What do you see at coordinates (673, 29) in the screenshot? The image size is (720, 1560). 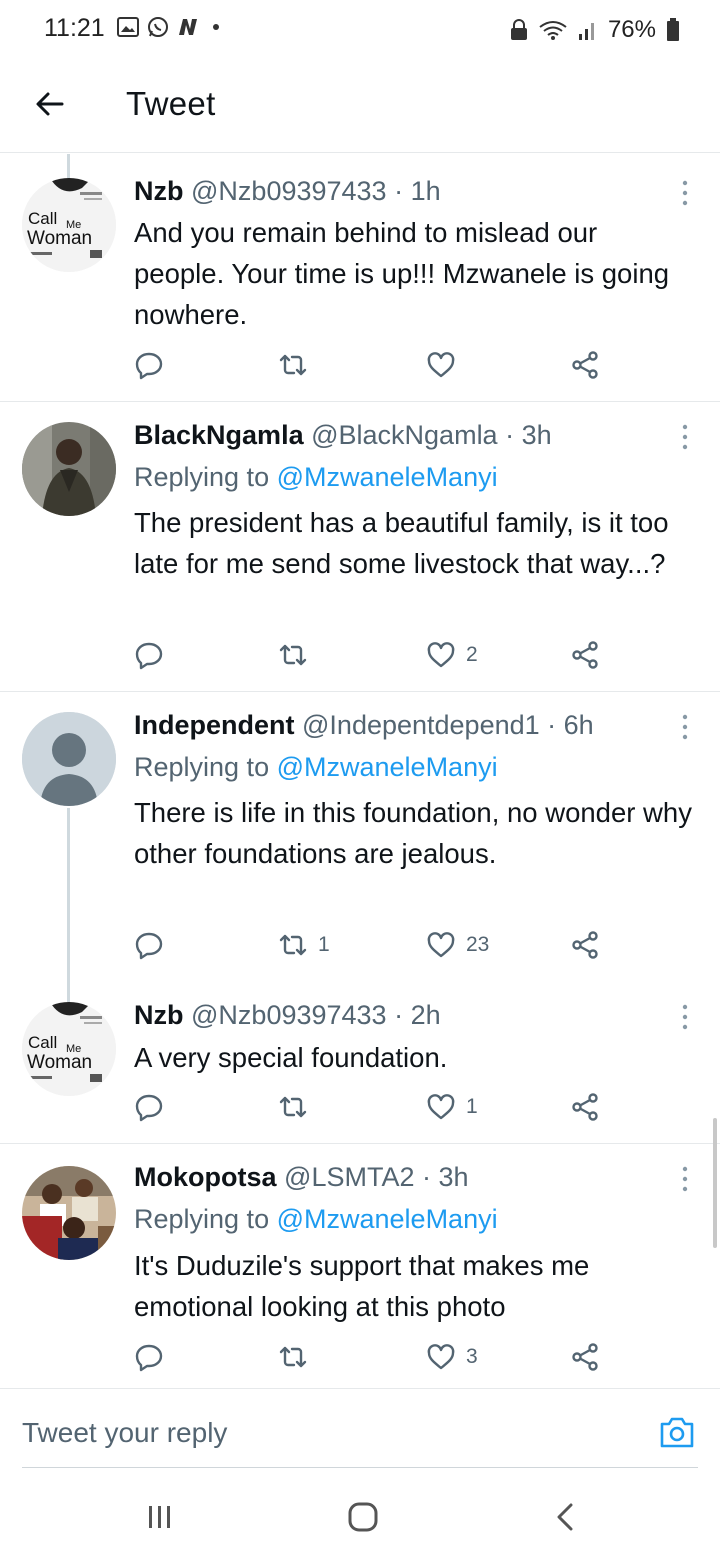 I see `battery-icon` at bounding box center [673, 29].